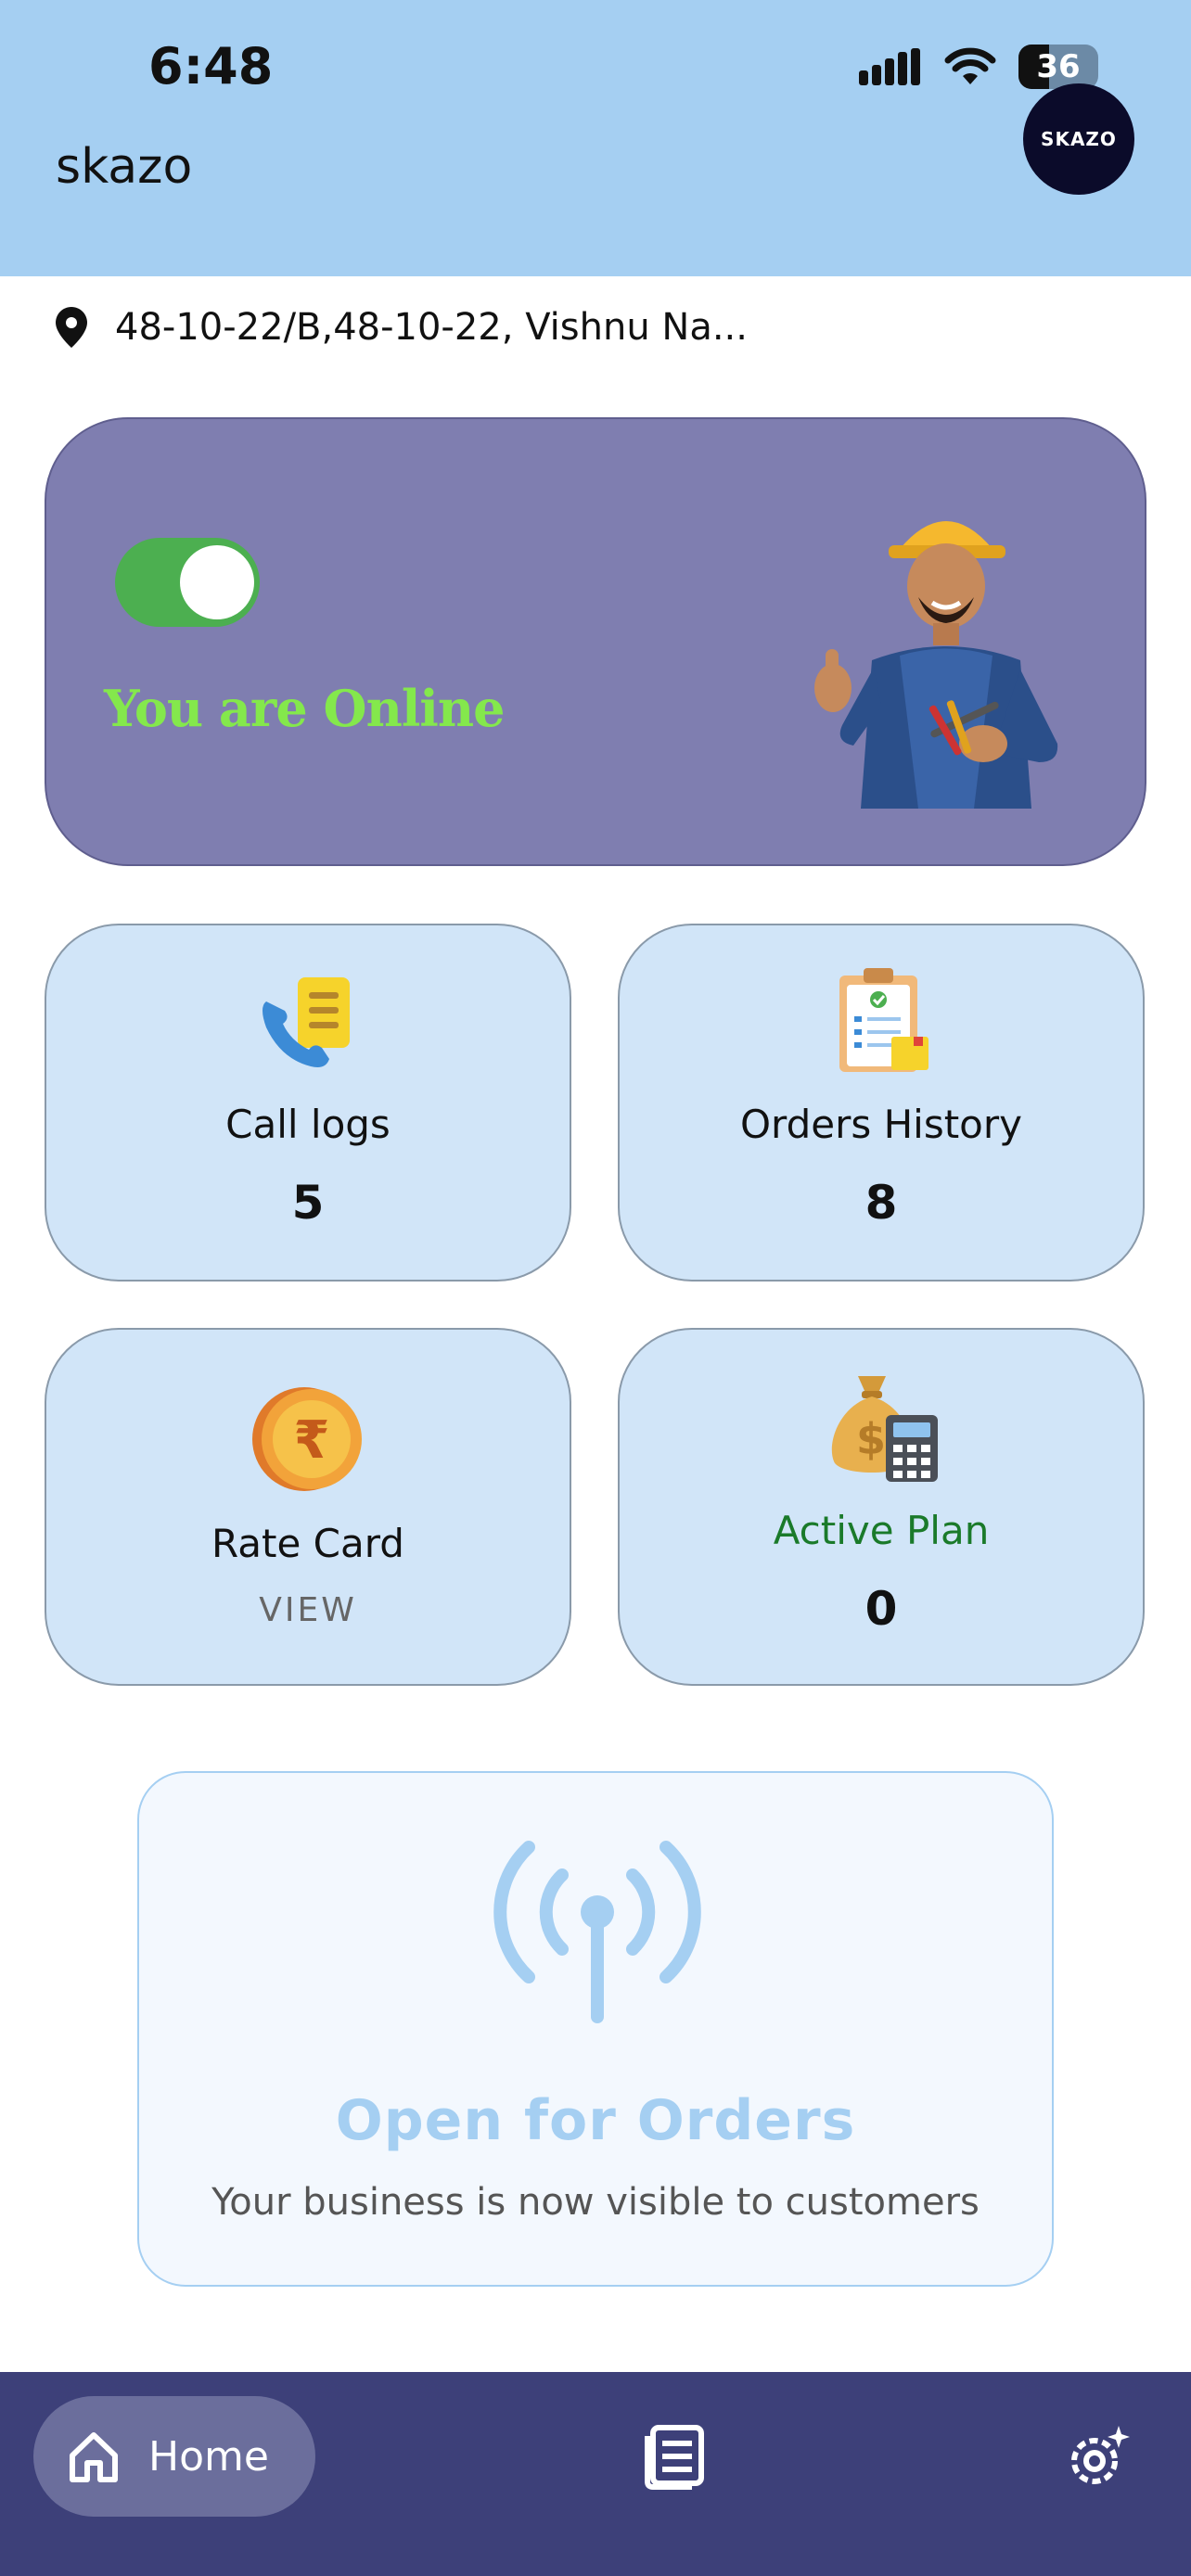 The width and height of the screenshot is (1191, 2576). Describe the element at coordinates (211, 66) in the screenshot. I see `status-time: 6:48` at that location.